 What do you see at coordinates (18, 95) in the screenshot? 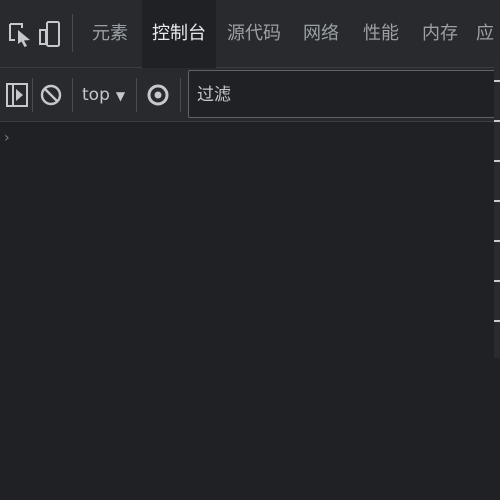
I see `sidebar-toggle-icon` at bounding box center [18, 95].